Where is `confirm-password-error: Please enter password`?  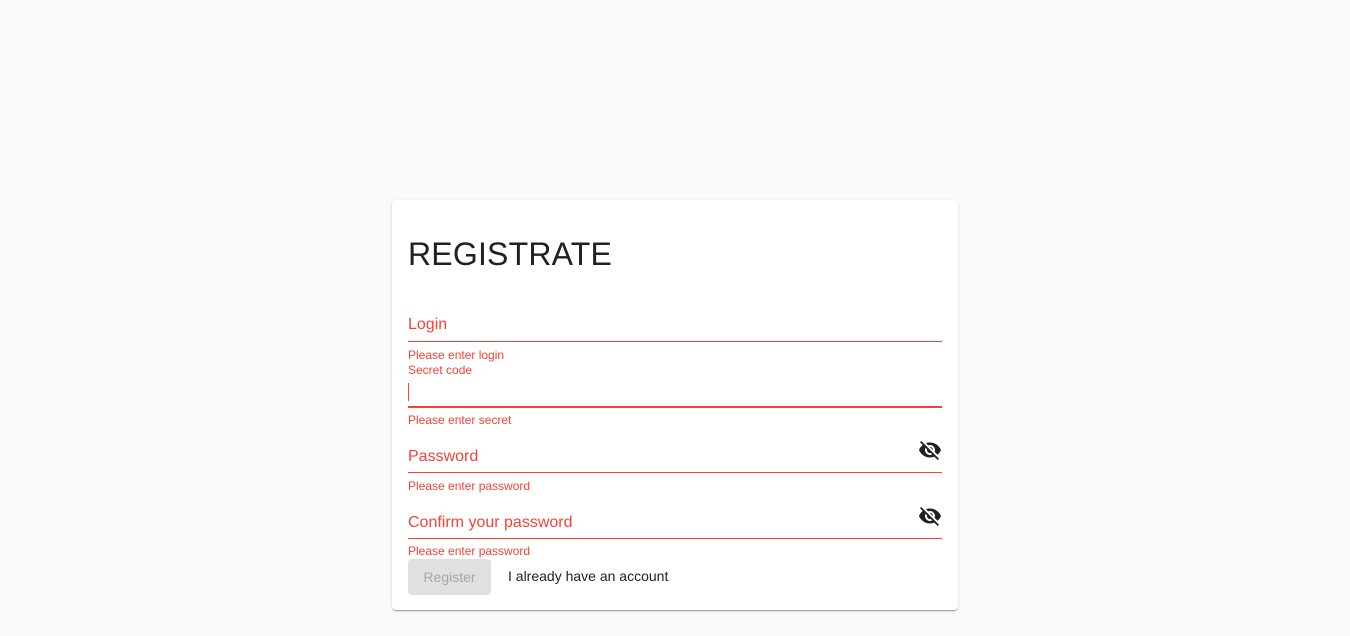 confirm-password-error: Please enter password is located at coordinates (469, 551).